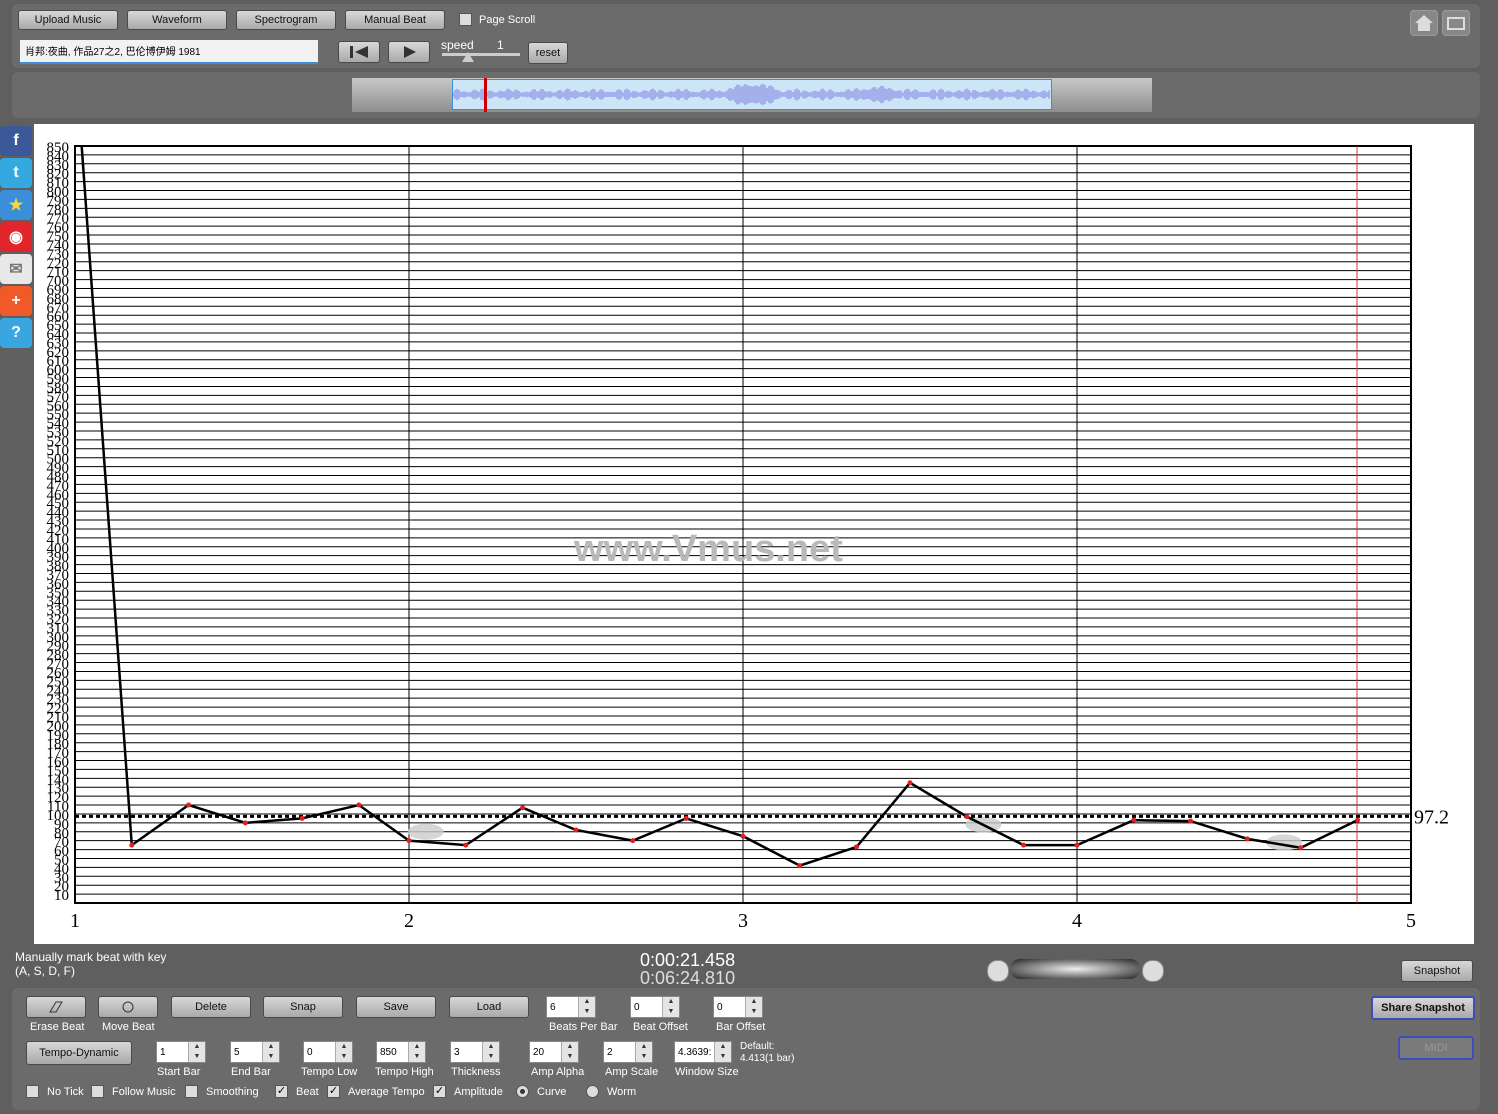 This screenshot has width=1498, height=1114. I want to click on average-tempo-checkbox: ✓, so click(333, 1091).